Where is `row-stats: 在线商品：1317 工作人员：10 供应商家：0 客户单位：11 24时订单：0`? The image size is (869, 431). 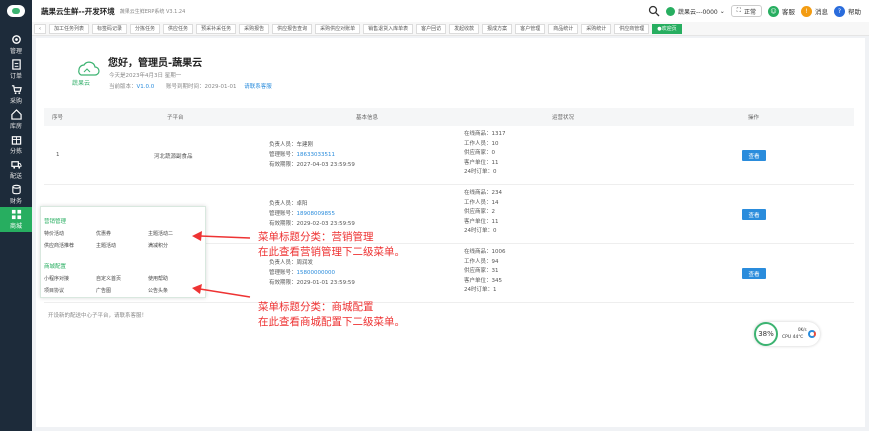
row-stats: 在线商品：1317 工作人员：10 供应商家：0 客户单位：11 24时订单：0 is located at coordinates (485, 154).